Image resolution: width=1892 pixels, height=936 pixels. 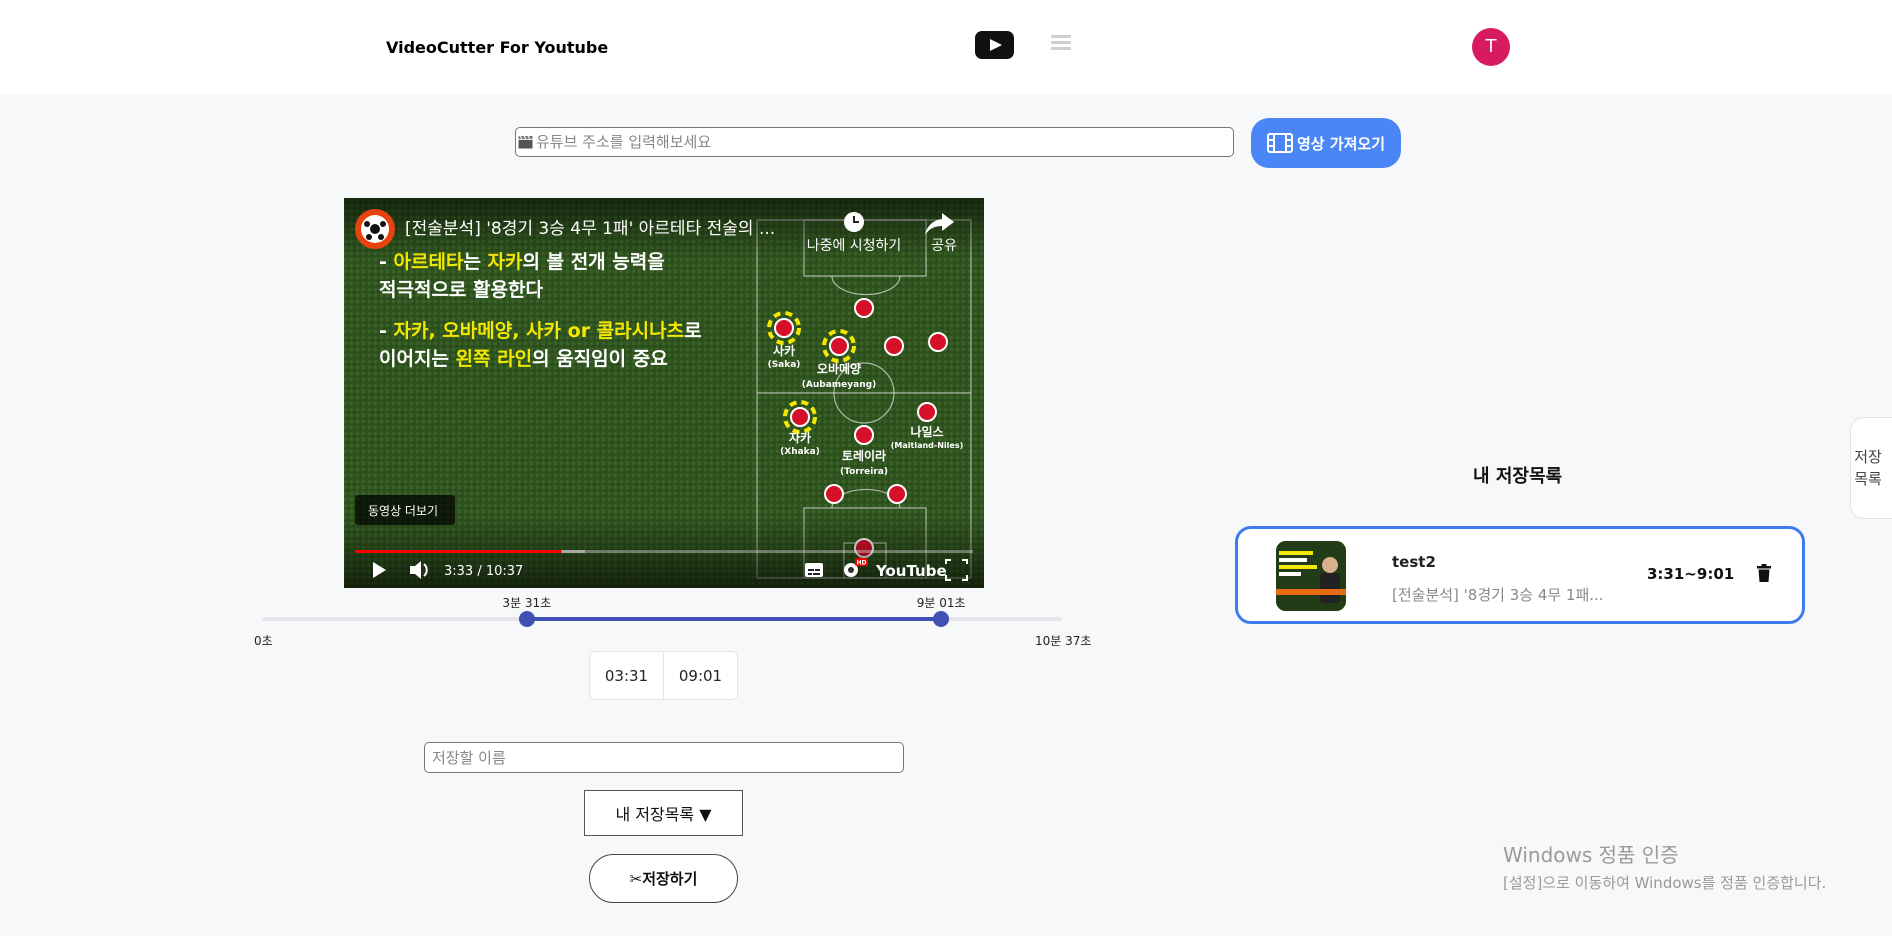 What do you see at coordinates (800, 437) in the screenshot?
I see `svg-text: 자카` at bounding box center [800, 437].